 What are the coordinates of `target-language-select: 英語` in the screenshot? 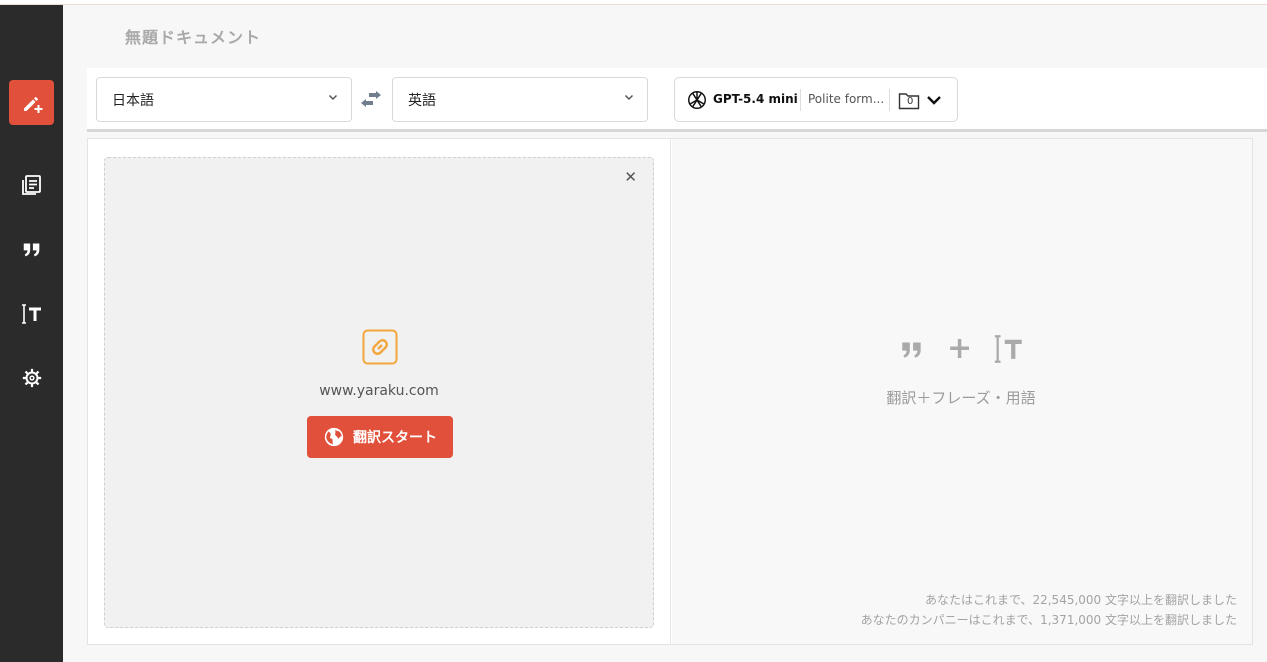 It's located at (520, 99).